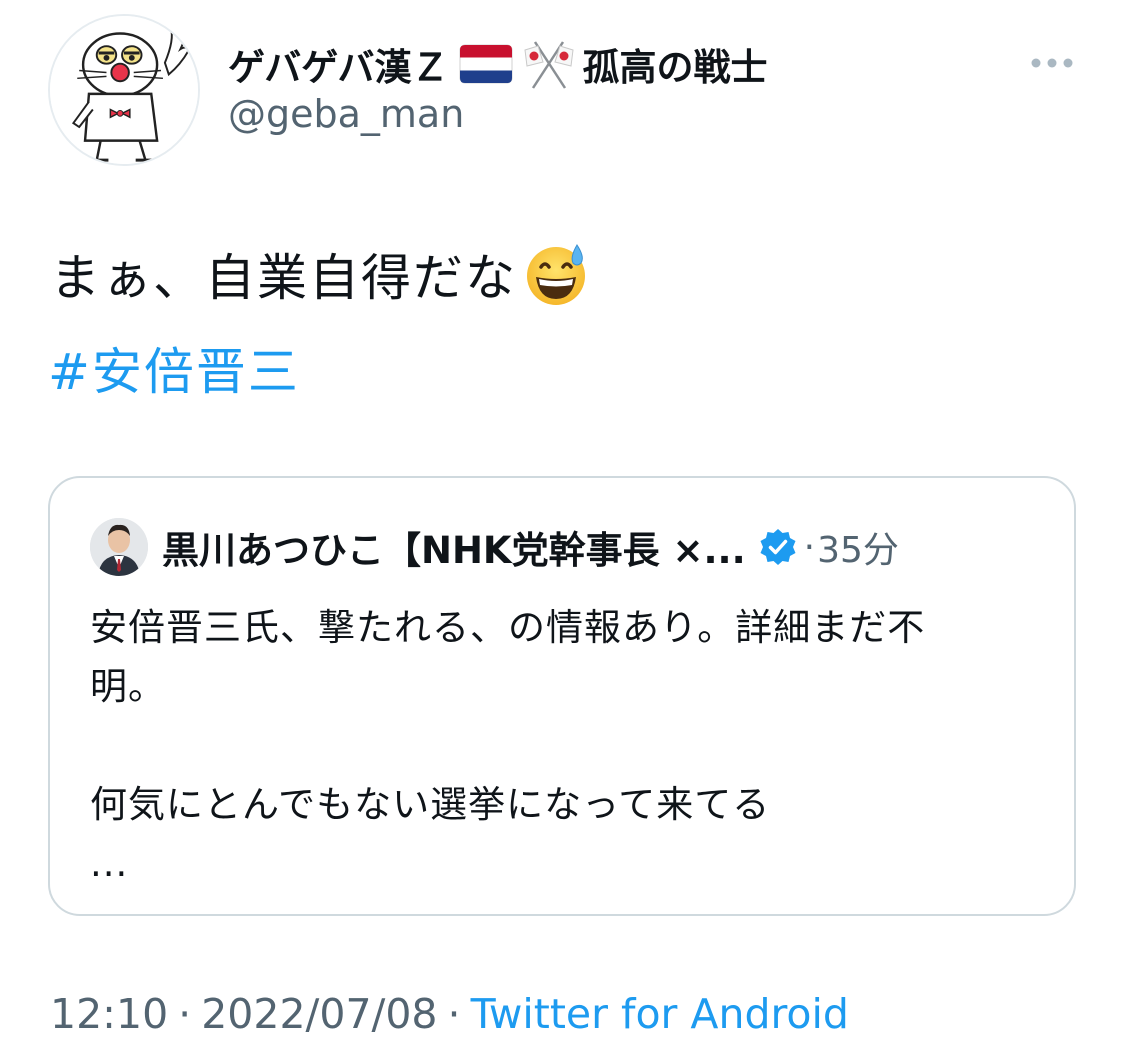 Image resolution: width=1125 pixels, height=1039 pixels. I want to click on tweet-text: まぁ、自業自得だな, so click(319, 274).